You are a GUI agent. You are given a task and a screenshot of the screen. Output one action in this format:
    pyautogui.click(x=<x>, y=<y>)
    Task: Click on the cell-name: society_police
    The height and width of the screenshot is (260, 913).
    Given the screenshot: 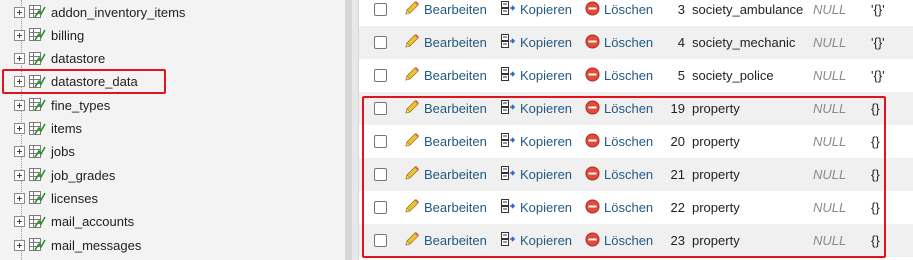 What is the action you would take?
    pyautogui.click(x=733, y=75)
    